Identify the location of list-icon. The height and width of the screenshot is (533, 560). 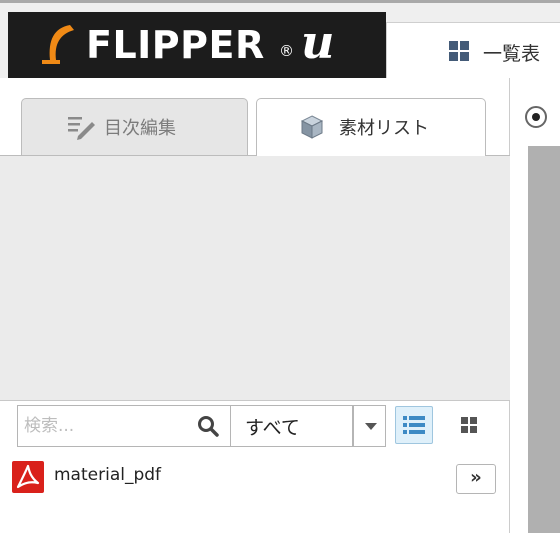
(414, 425).